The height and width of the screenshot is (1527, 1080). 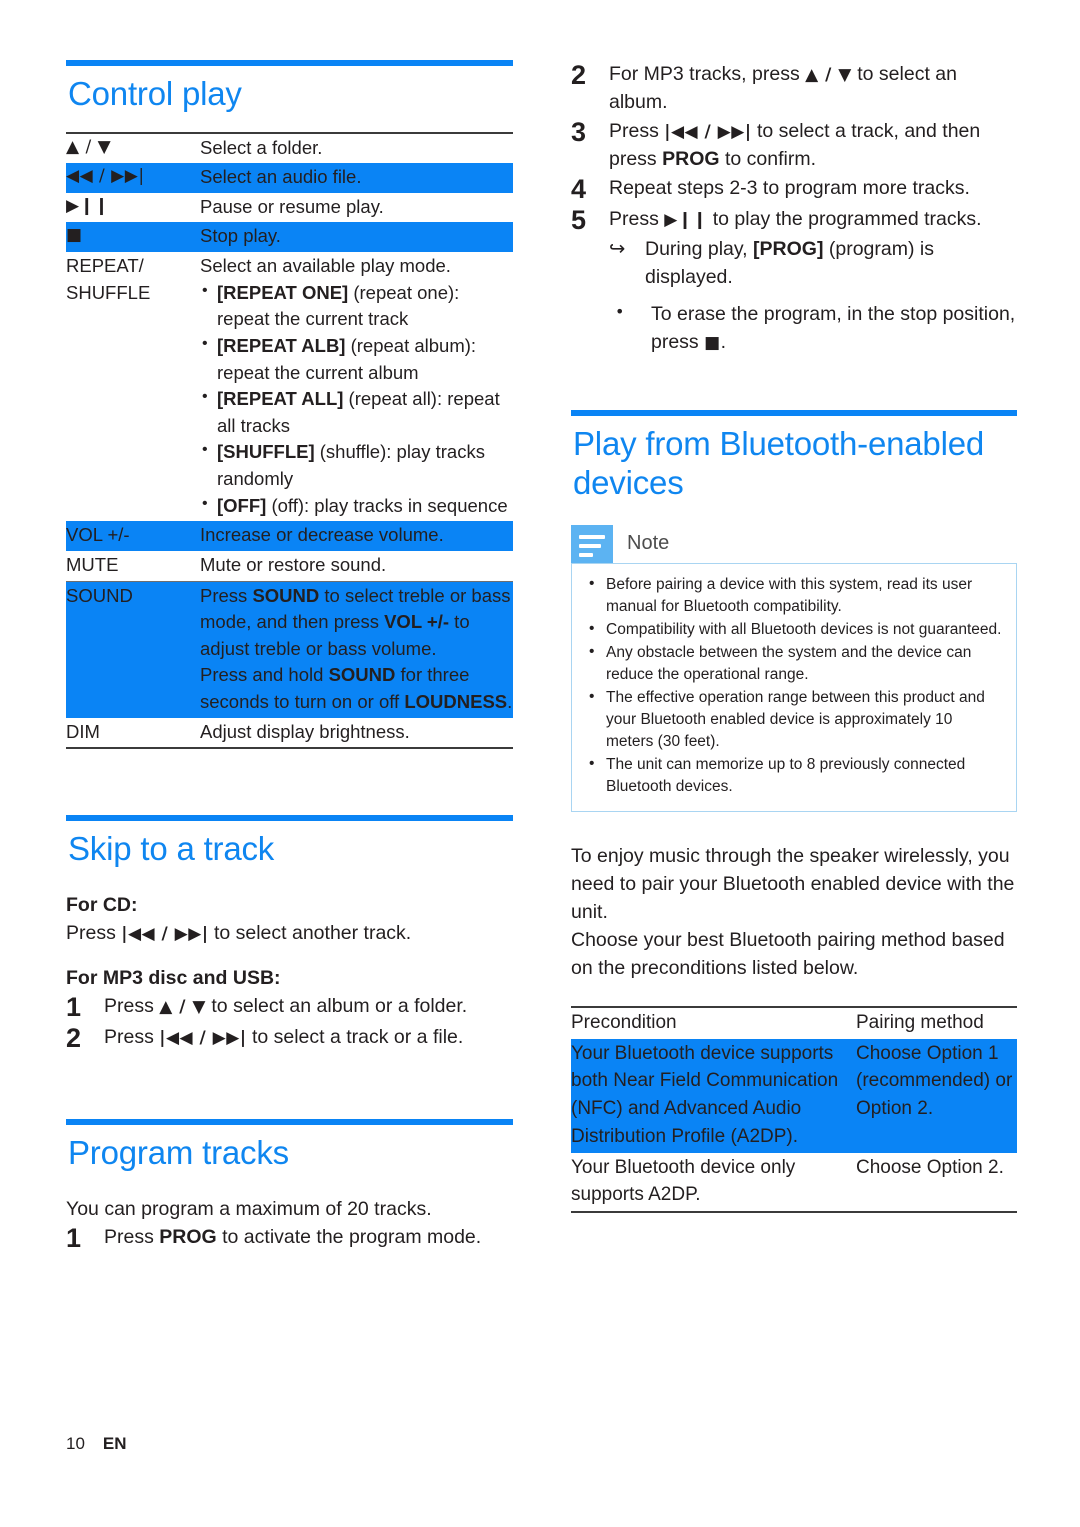 I want to click on step-number: 3, so click(x=579, y=132).